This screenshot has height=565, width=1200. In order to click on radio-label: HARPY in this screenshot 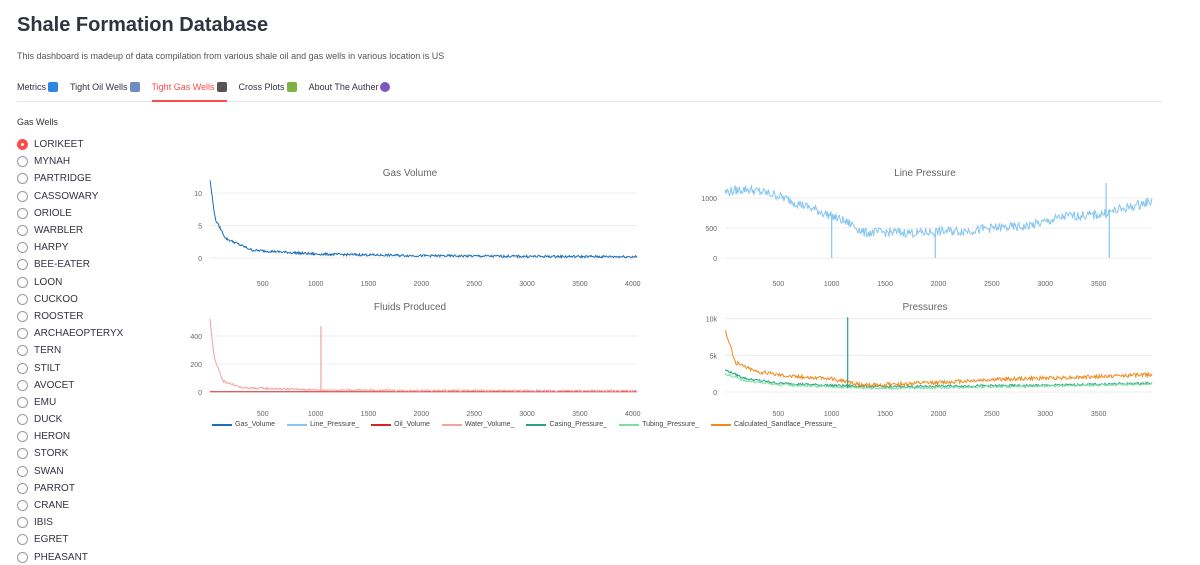, I will do `click(51, 248)`.